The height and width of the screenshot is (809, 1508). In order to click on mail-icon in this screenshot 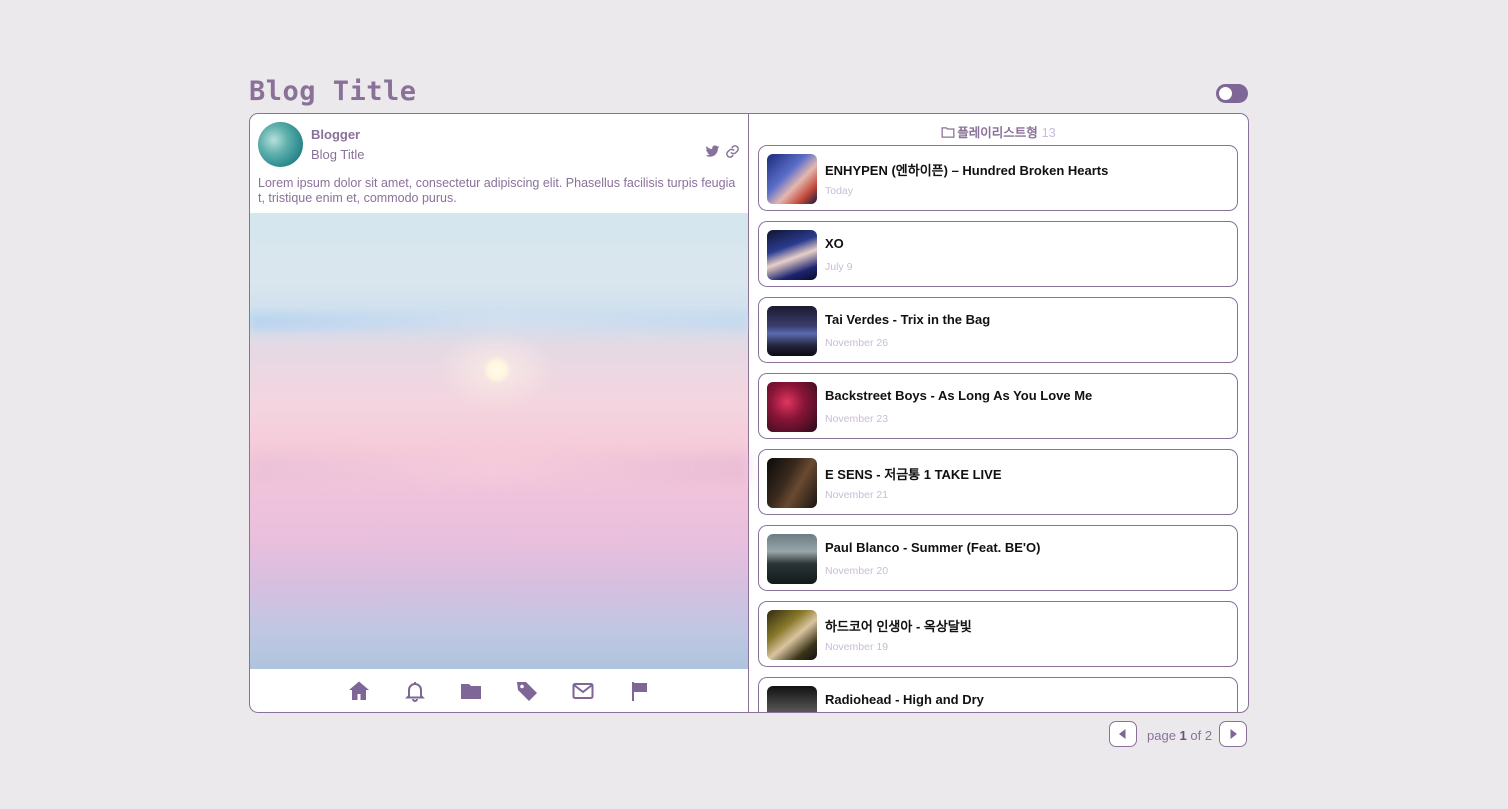, I will do `click(583, 691)`.